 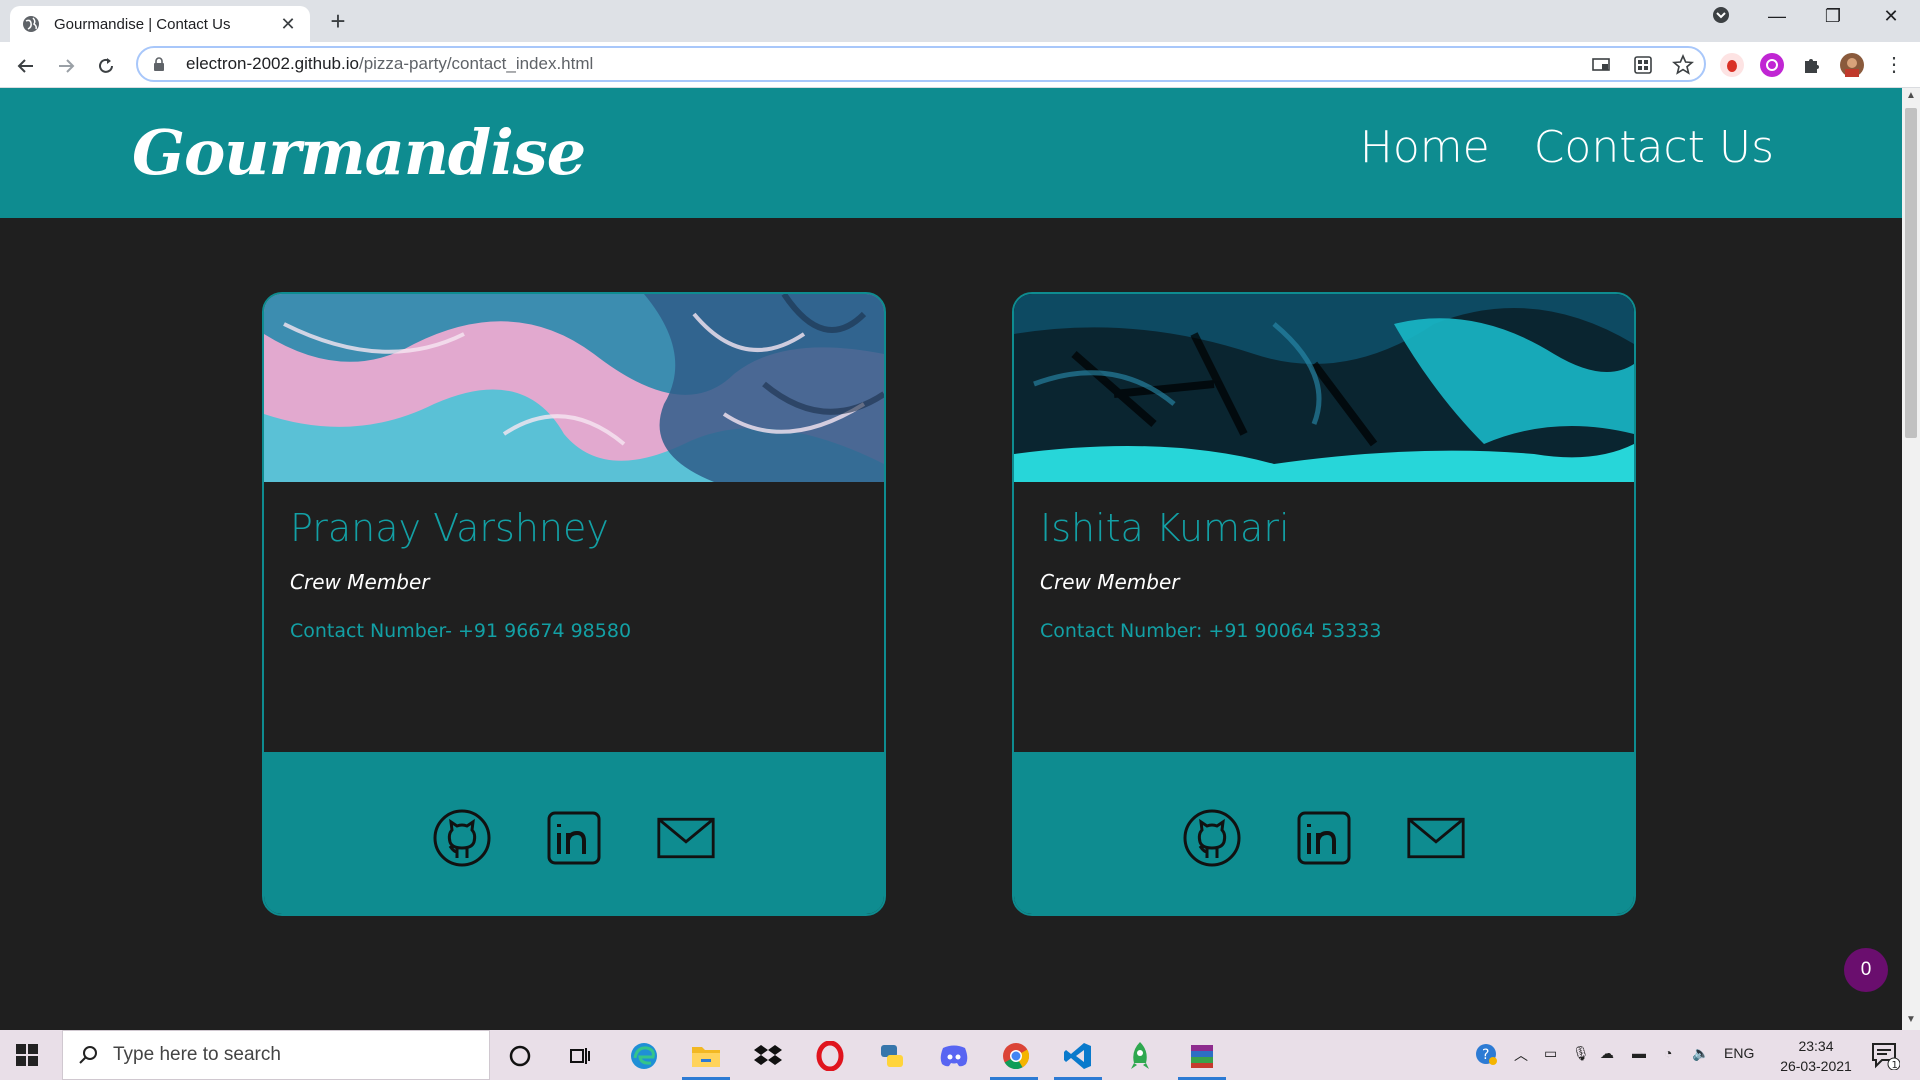 I want to click on notifications-icon: 1, so click(x=1885, y=1056).